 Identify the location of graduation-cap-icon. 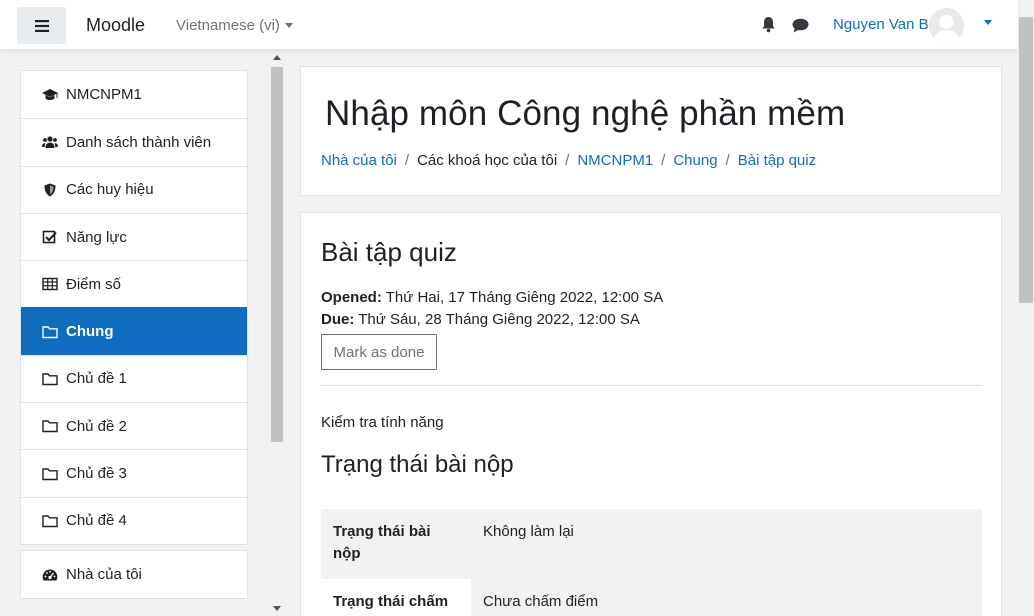
(50, 95).